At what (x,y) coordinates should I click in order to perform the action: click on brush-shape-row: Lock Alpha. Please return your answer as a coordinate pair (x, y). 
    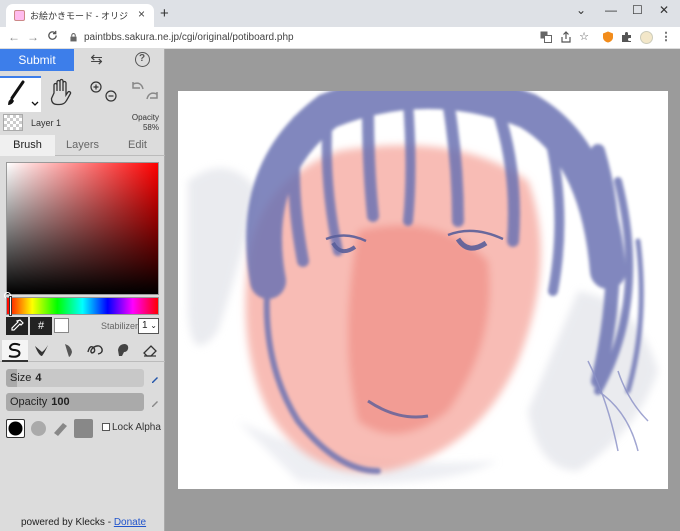
    Looking at the image, I should click on (82, 429).